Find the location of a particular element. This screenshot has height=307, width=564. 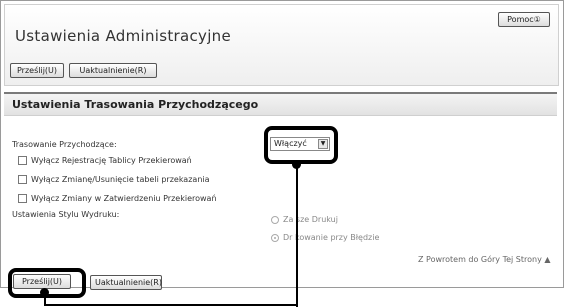

checkbox-disable-approval-changes is located at coordinates (22, 198).